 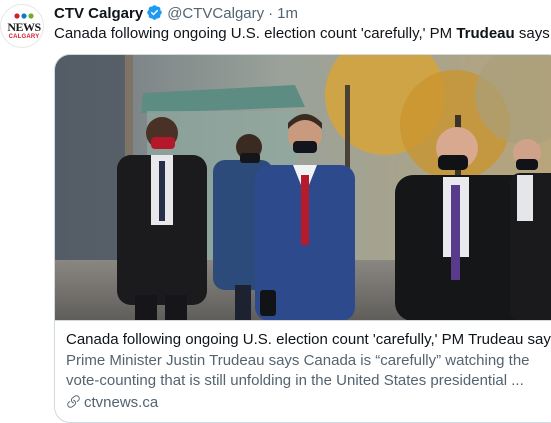 What do you see at coordinates (485, 33) in the screenshot?
I see `tweet-text-bold: Trudeau` at bounding box center [485, 33].